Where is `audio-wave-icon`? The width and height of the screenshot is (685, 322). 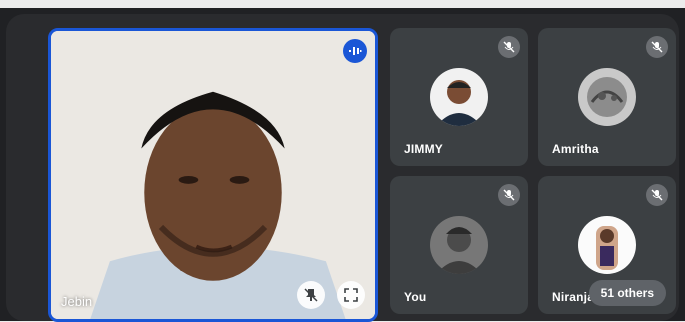
audio-wave-icon is located at coordinates (355, 51).